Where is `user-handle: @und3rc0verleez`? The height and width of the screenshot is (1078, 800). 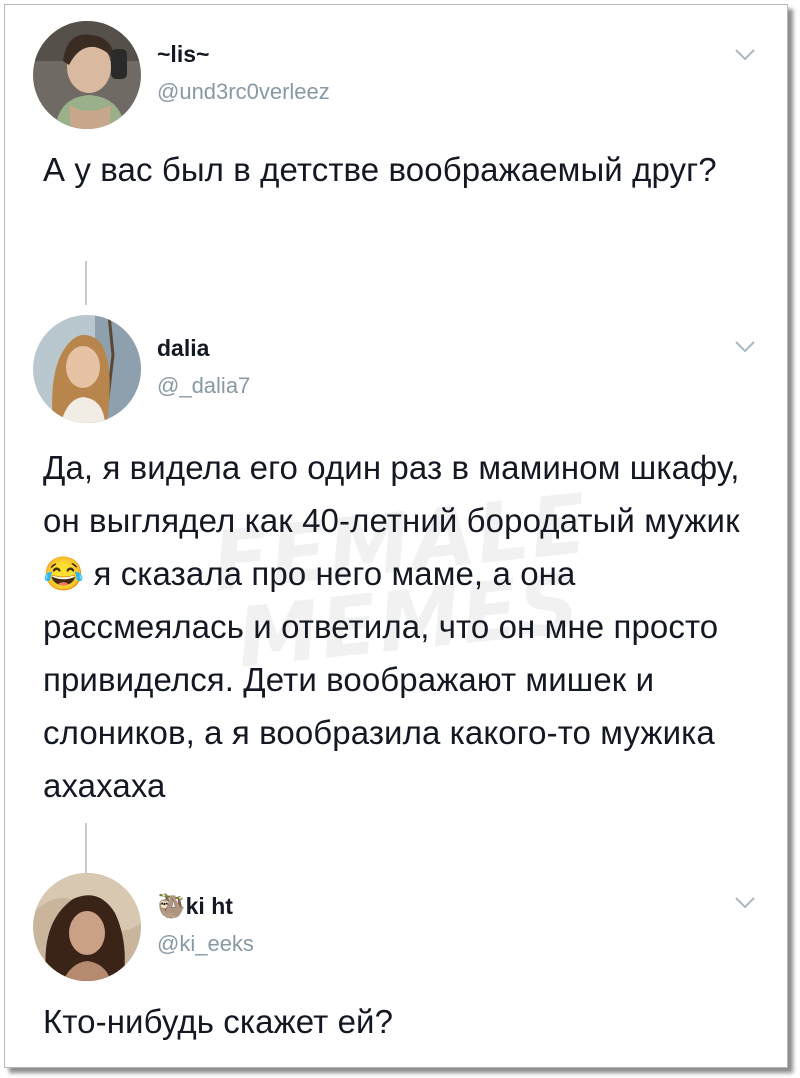 user-handle: @und3rc0verleez is located at coordinates (243, 92).